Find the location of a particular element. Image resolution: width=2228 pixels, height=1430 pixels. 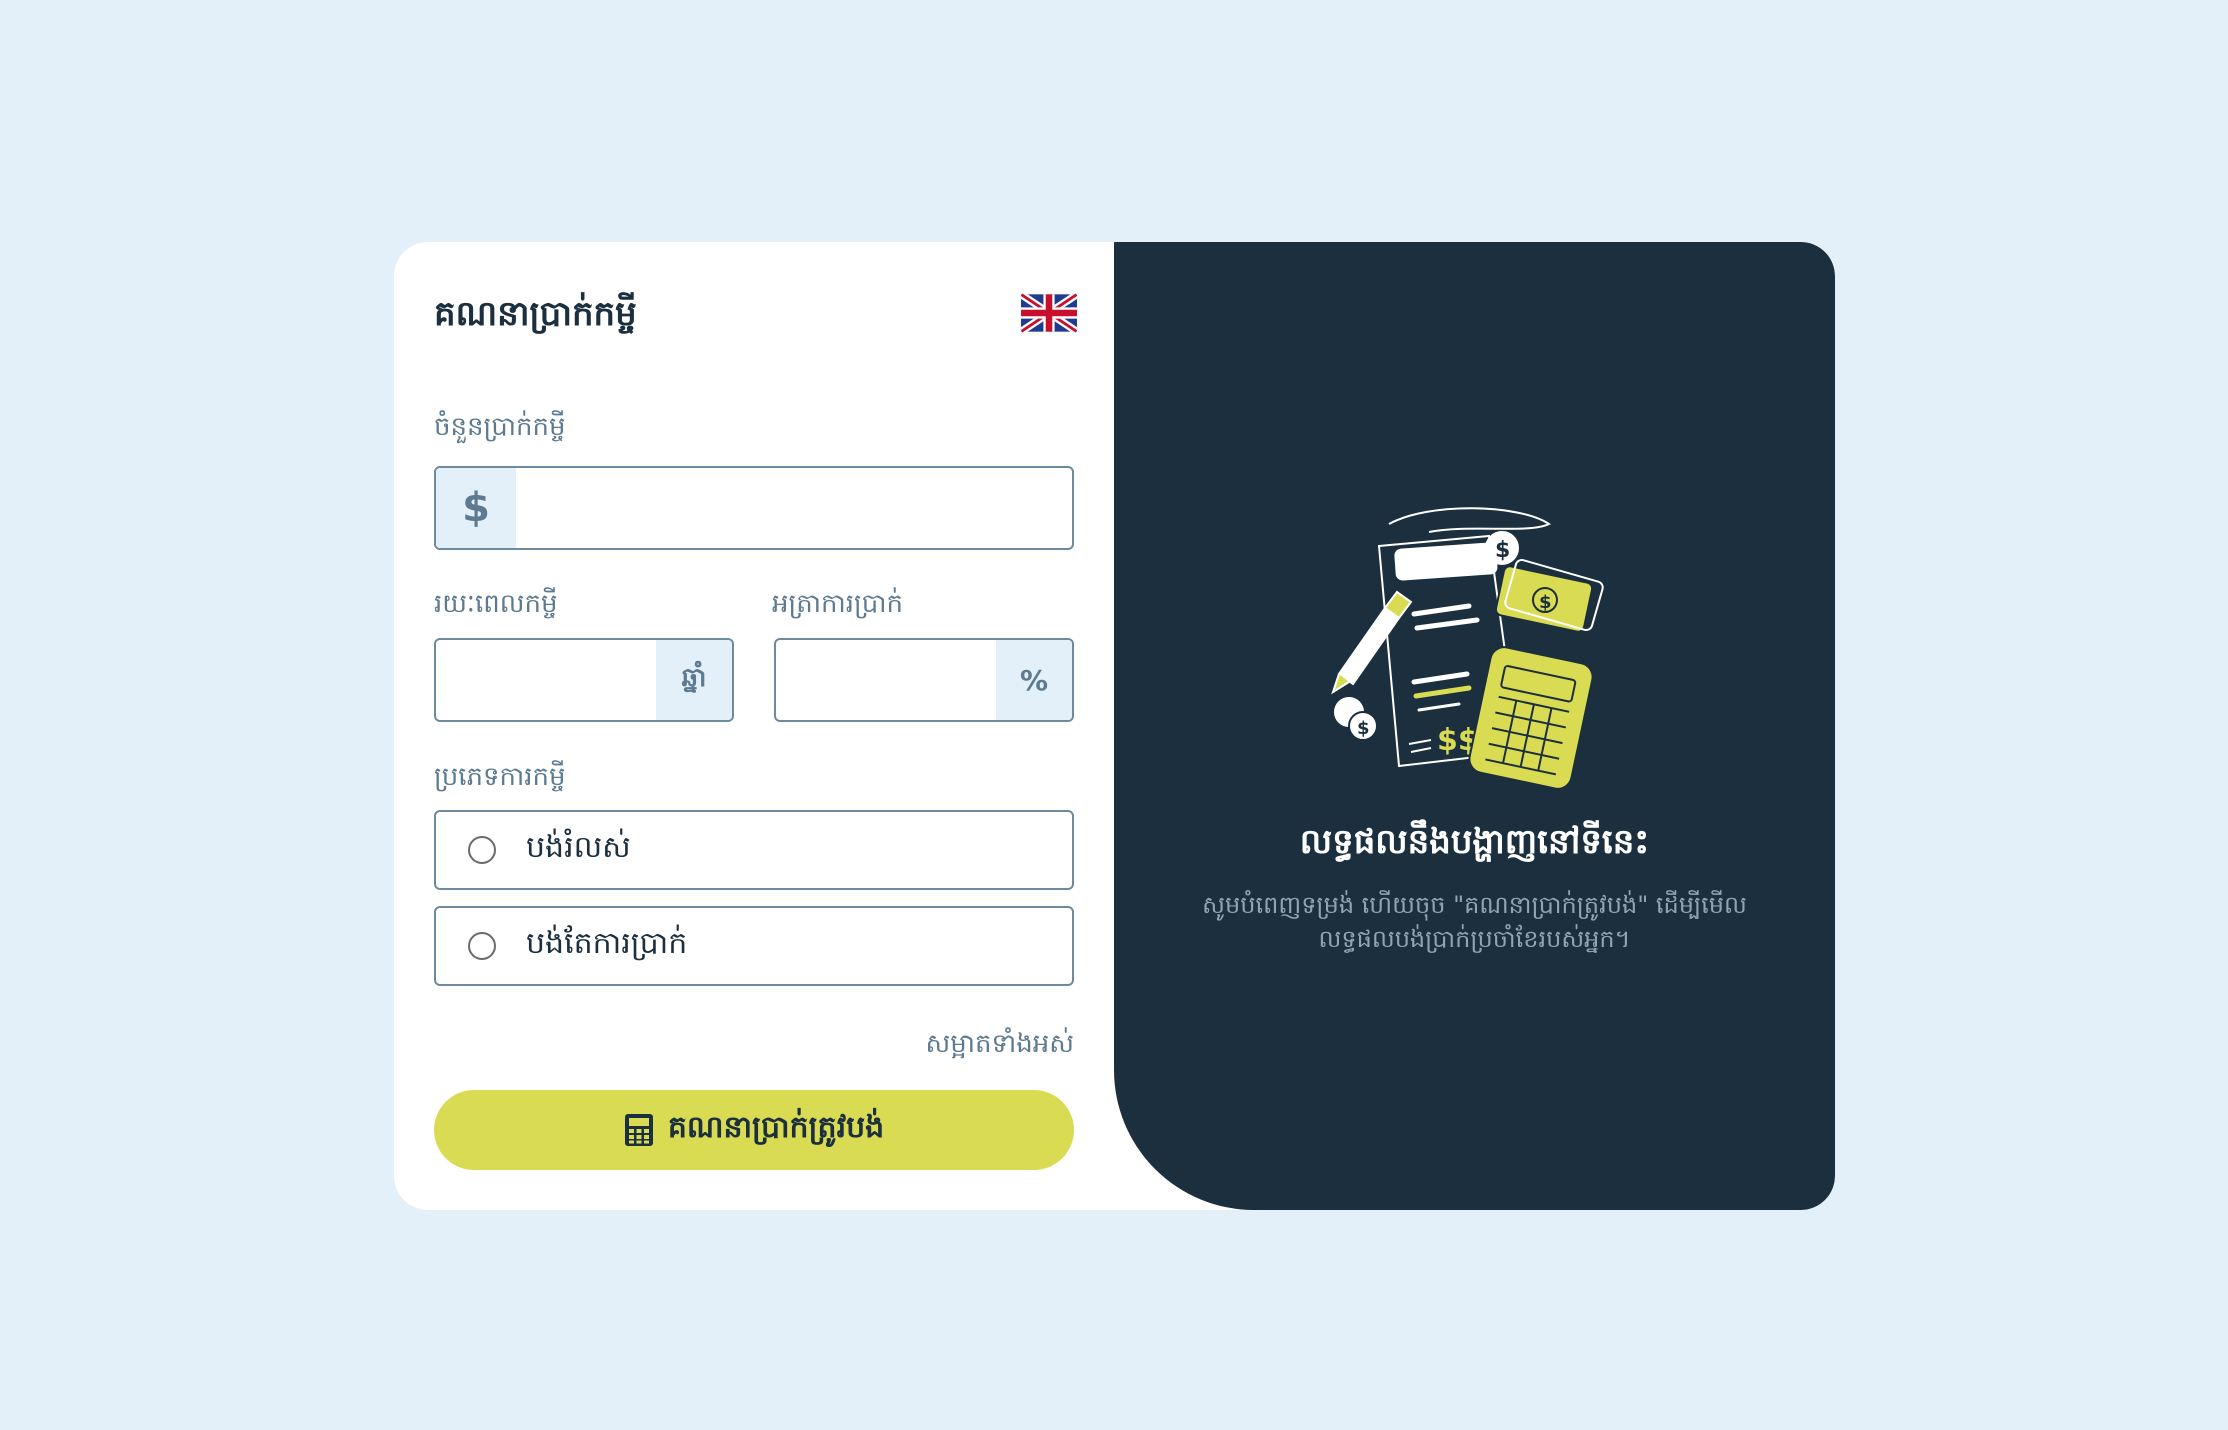

clear-all-link: សម្អាតទាំងអស់ is located at coordinates (999, 1046).